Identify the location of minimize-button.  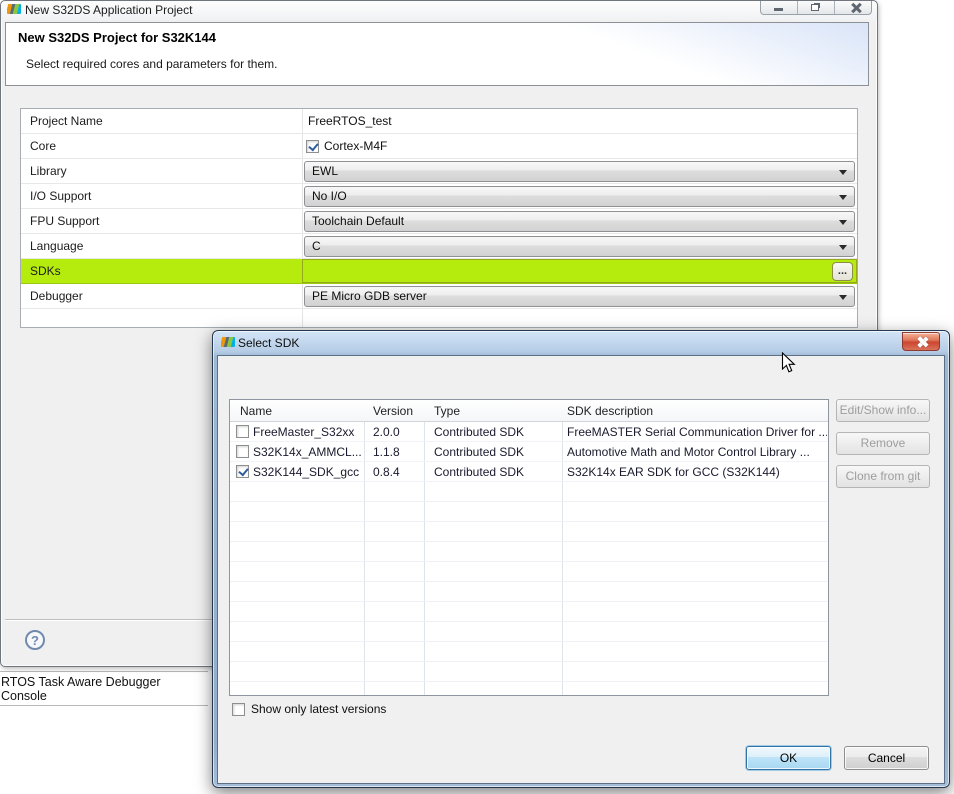
(779, 7).